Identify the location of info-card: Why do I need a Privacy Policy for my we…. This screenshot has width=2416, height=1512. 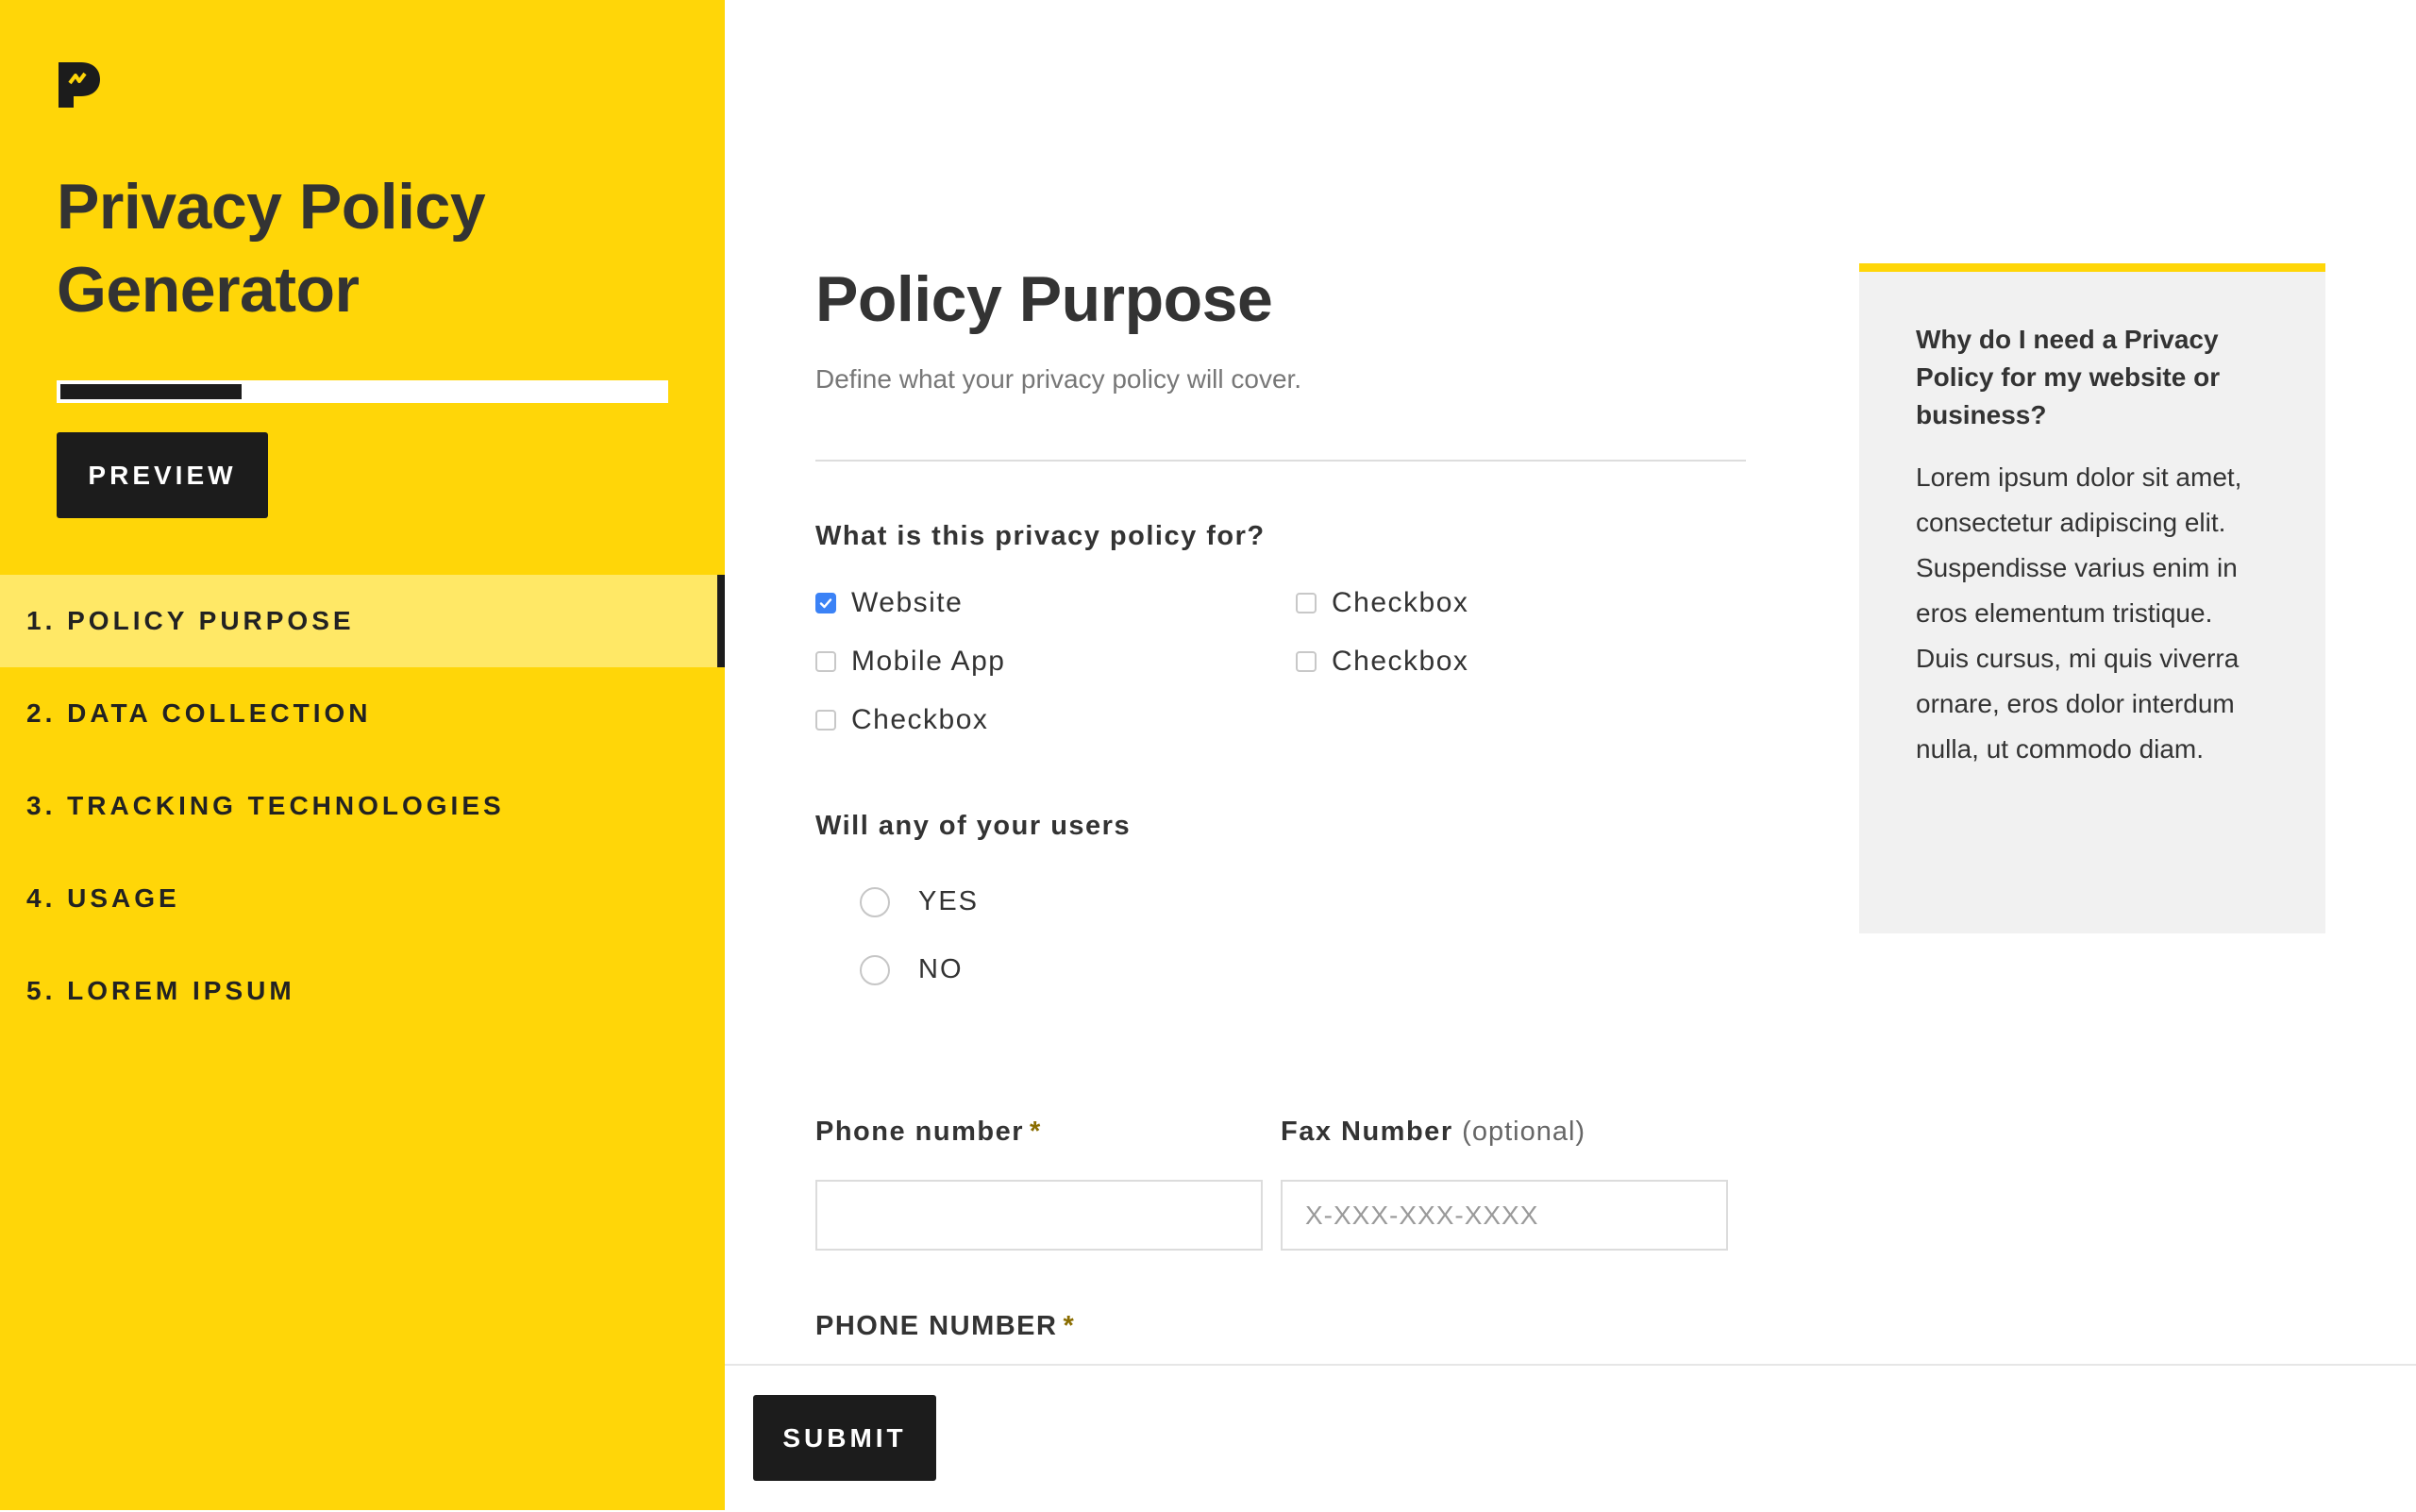
(2092, 598).